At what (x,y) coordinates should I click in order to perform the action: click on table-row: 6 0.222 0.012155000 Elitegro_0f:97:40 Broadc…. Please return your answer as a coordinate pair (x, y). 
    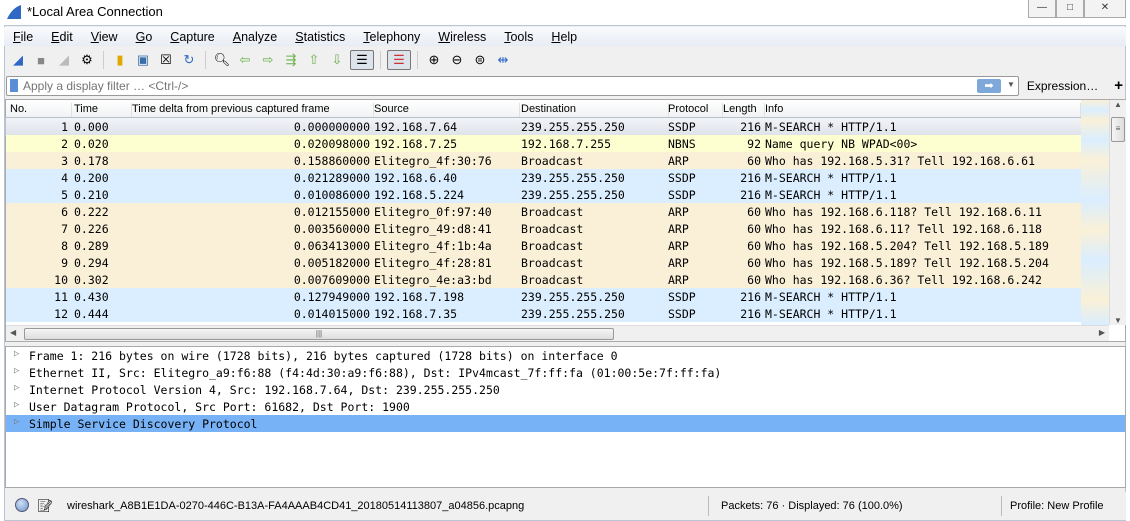
    Looking at the image, I should click on (543, 211).